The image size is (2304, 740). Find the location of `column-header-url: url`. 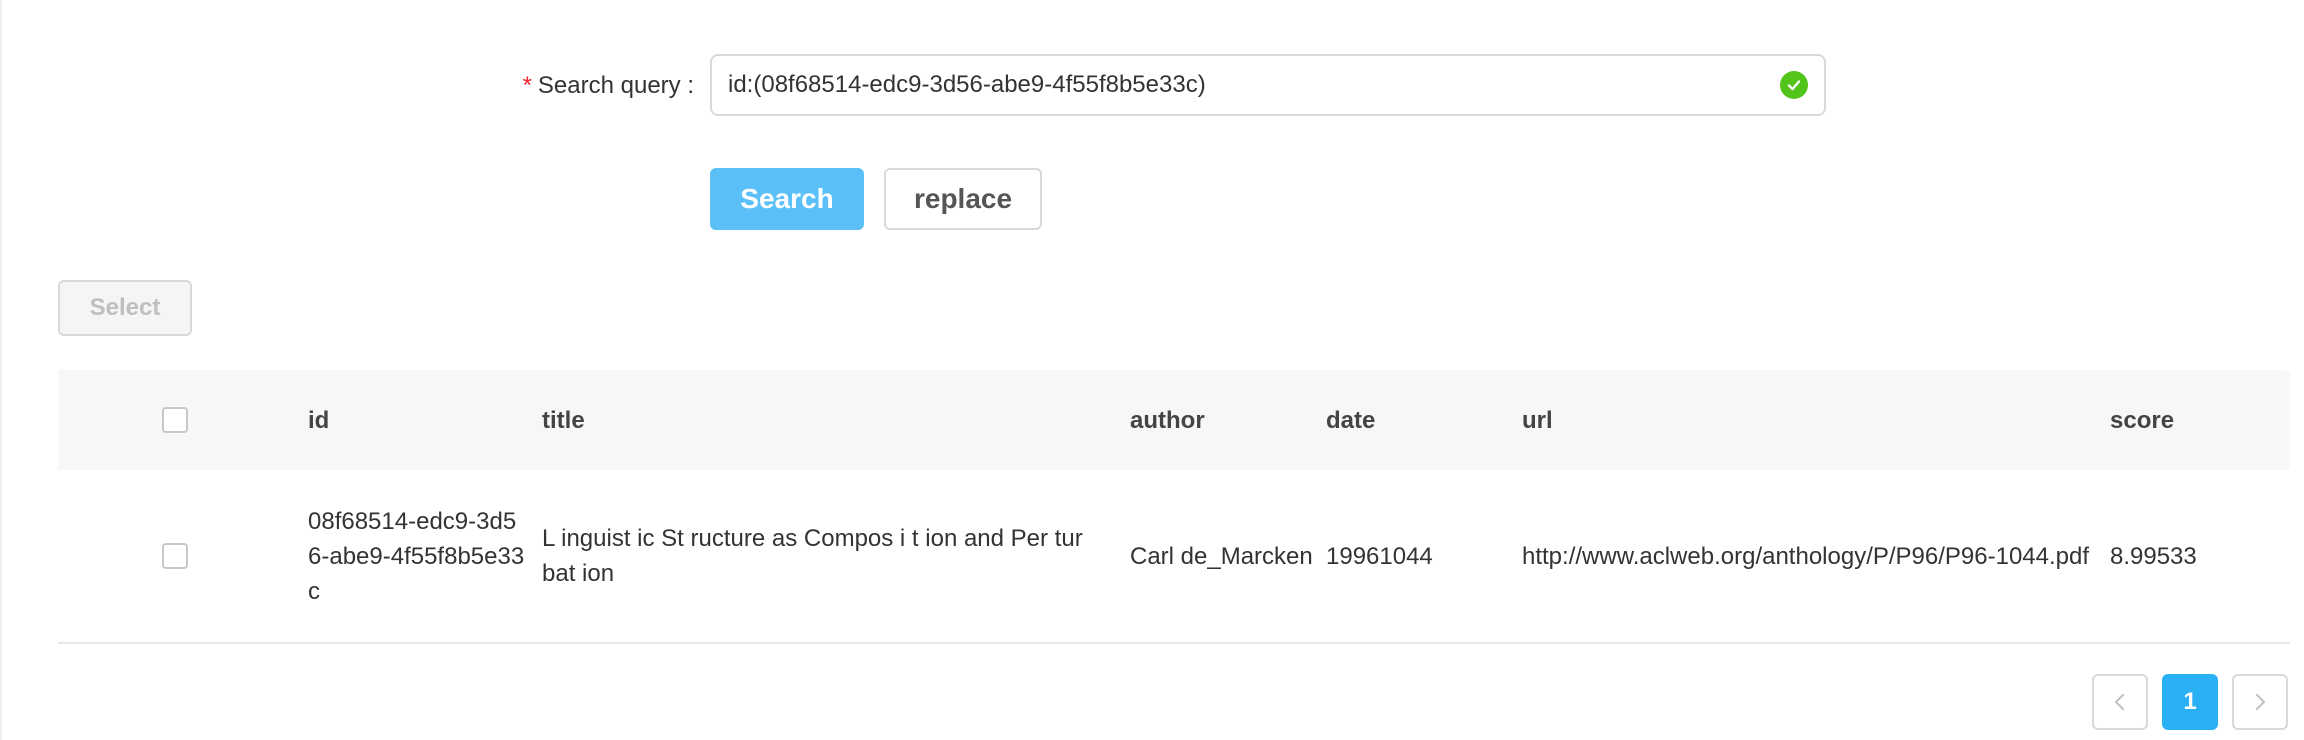

column-header-url: url is located at coordinates (1807, 420).